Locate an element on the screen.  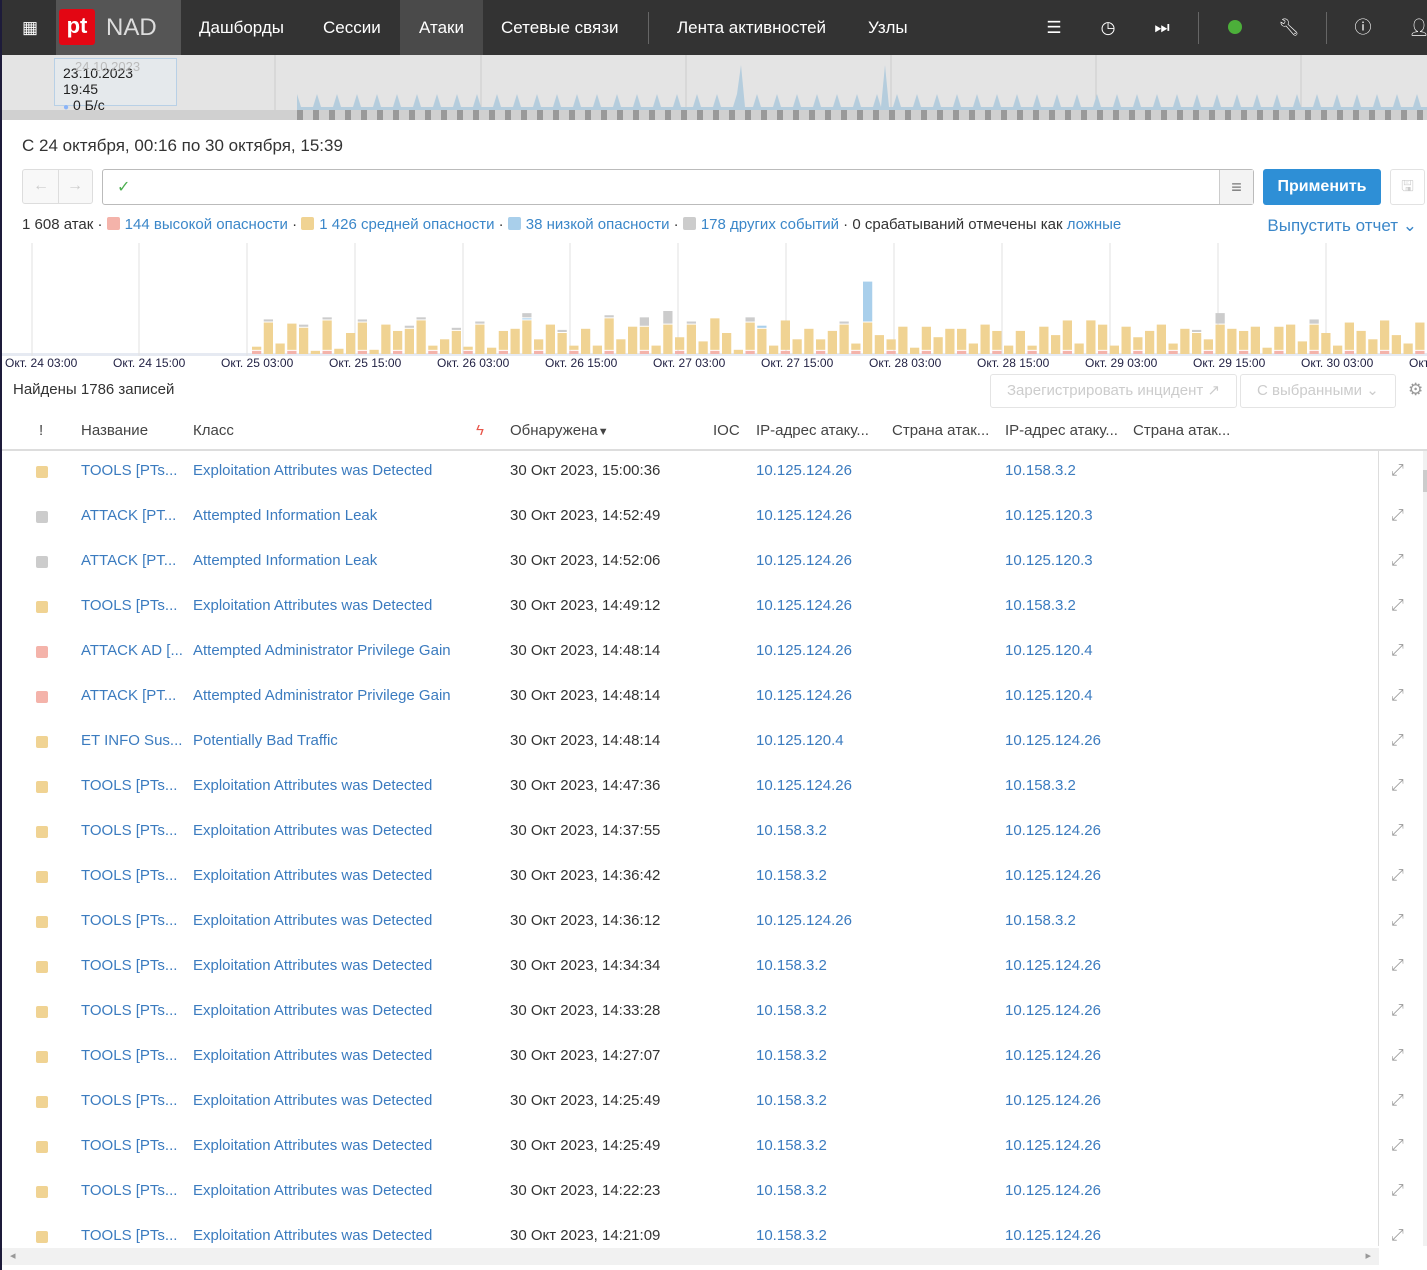
high-link: 144 высокой опасности is located at coordinates (206, 224).